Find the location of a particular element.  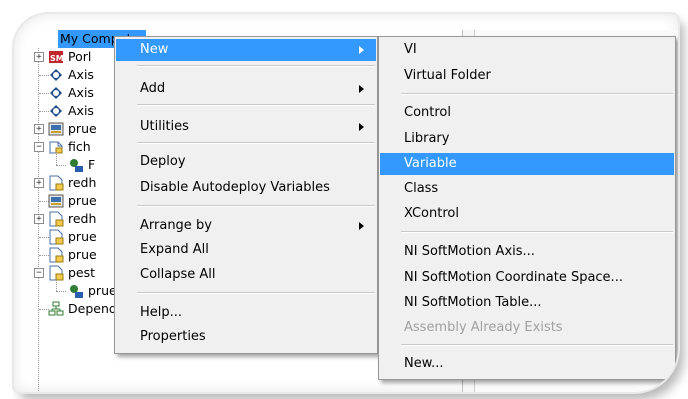

menu-item-utilities: Utilities is located at coordinates (246, 127).